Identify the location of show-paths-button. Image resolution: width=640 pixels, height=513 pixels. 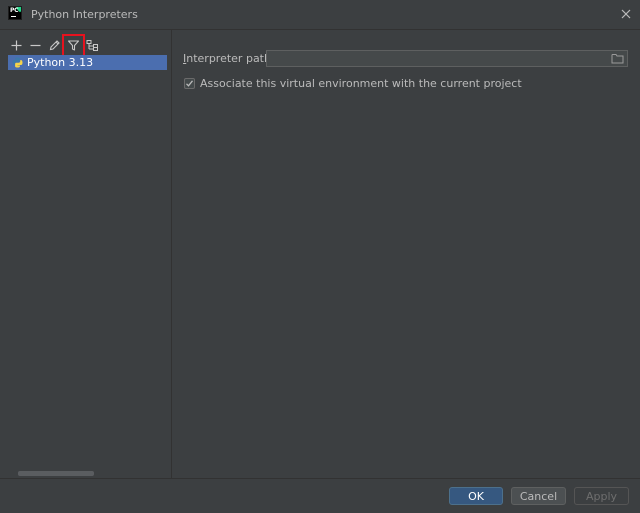
(92, 45).